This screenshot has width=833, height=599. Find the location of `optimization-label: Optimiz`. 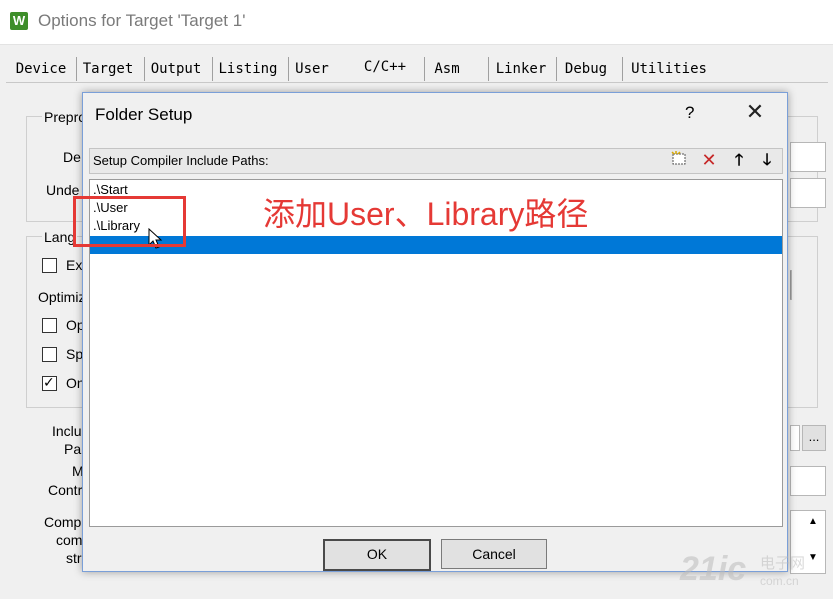

optimization-label: Optimiz is located at coordinates (62, 297).